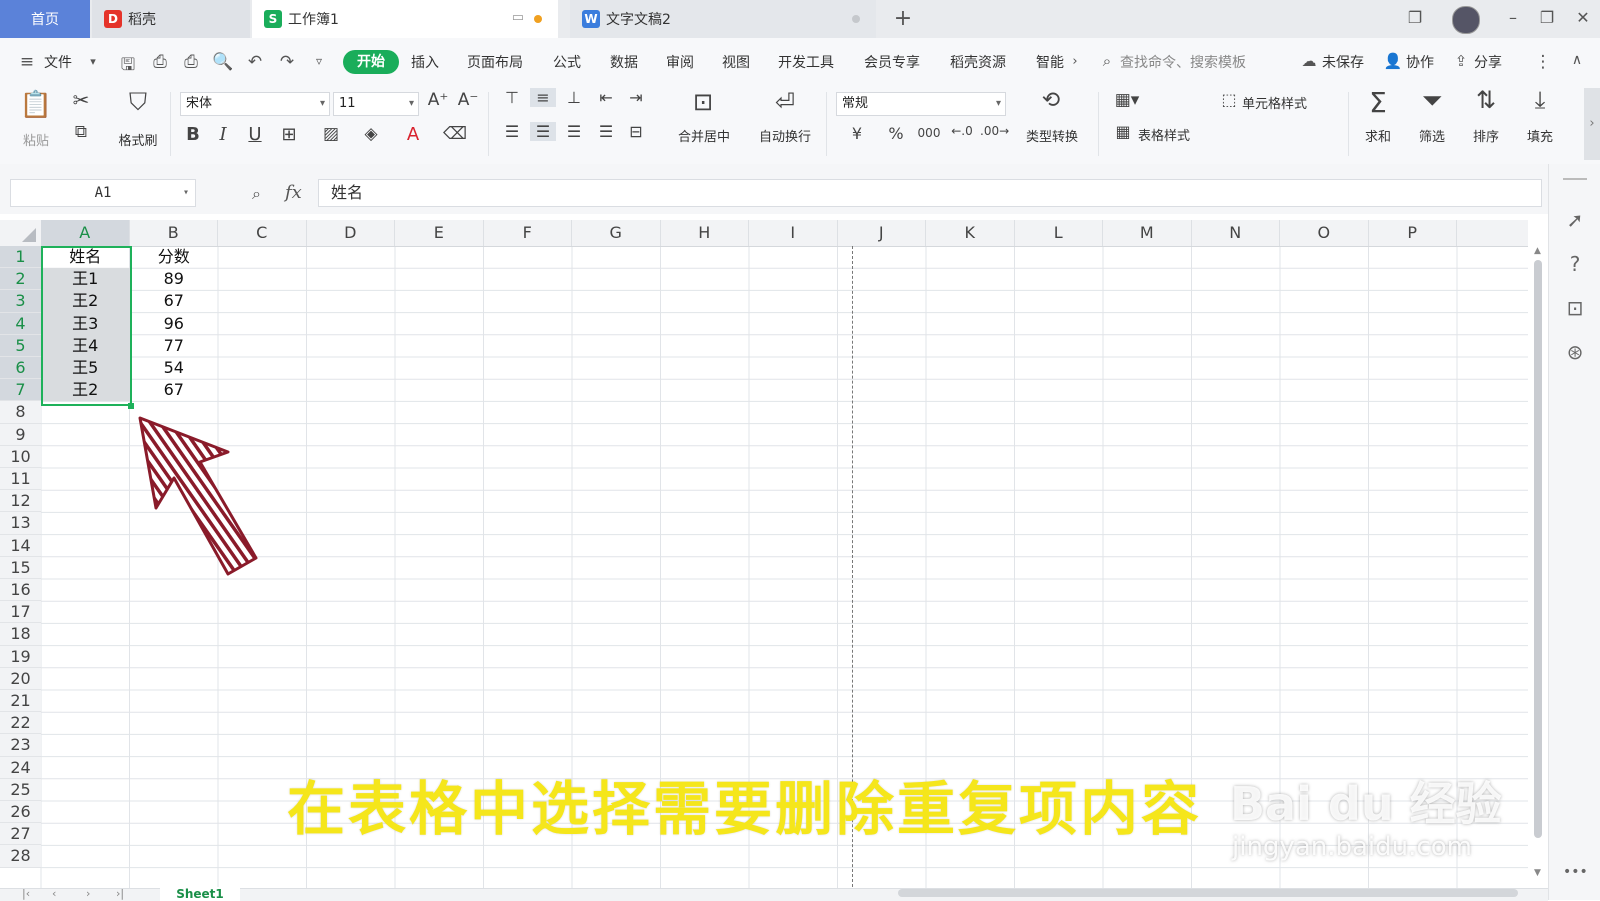 Image resolution: width=1600 pixels, height=901 pixels. What do you see at coordinates (20, 412) in the screenshot?
I see `row-header-8: 8` at bounding box center [20, 412].